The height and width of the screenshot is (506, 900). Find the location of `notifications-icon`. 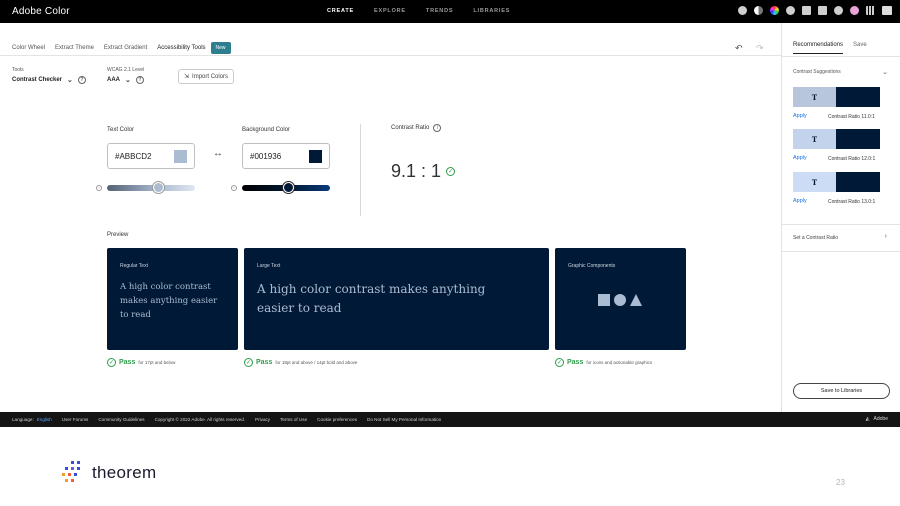

notifications-icon is located at coordinates (838, 10).